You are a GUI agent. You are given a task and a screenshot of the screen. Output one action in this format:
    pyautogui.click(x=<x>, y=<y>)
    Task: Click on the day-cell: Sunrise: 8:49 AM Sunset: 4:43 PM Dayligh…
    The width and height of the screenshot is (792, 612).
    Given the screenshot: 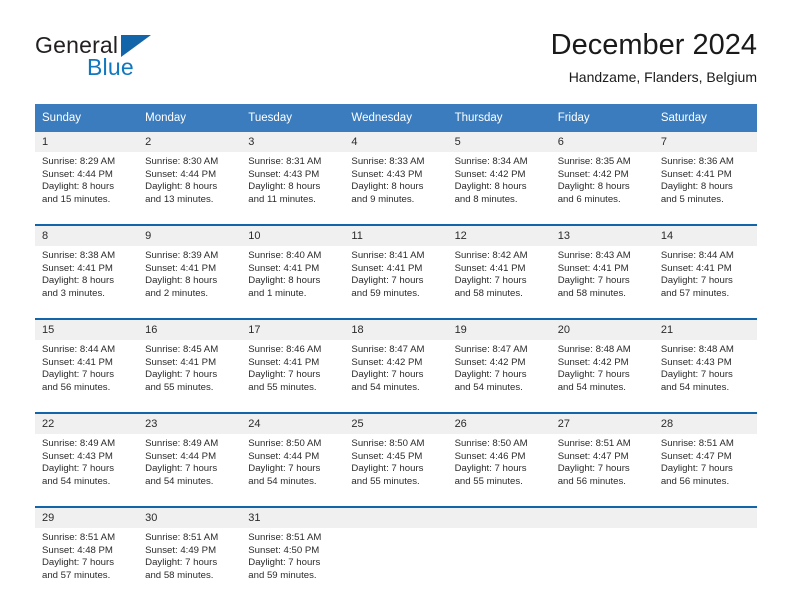 What is the action you would take?
    pyautogui.click(x=87, y=470)
    